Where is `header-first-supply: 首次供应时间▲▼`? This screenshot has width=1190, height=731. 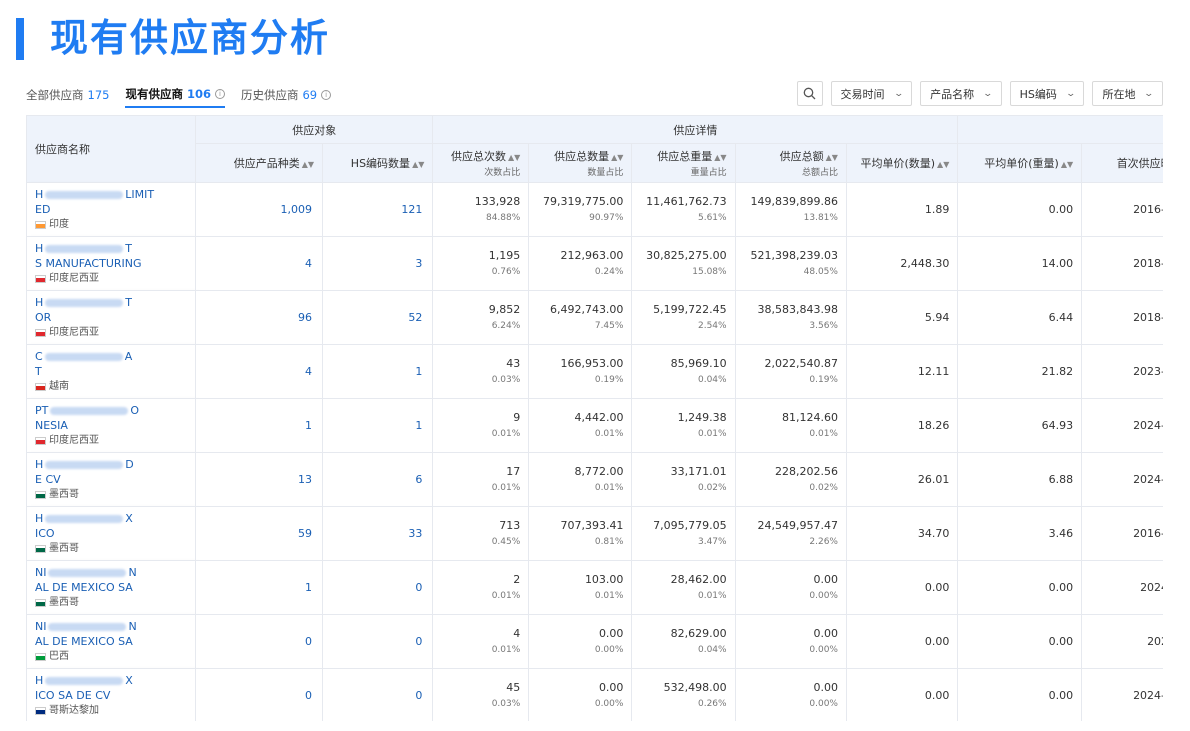 header-first-supply: 首次供应时间▲▼ is located at coordinates (1122, 163).